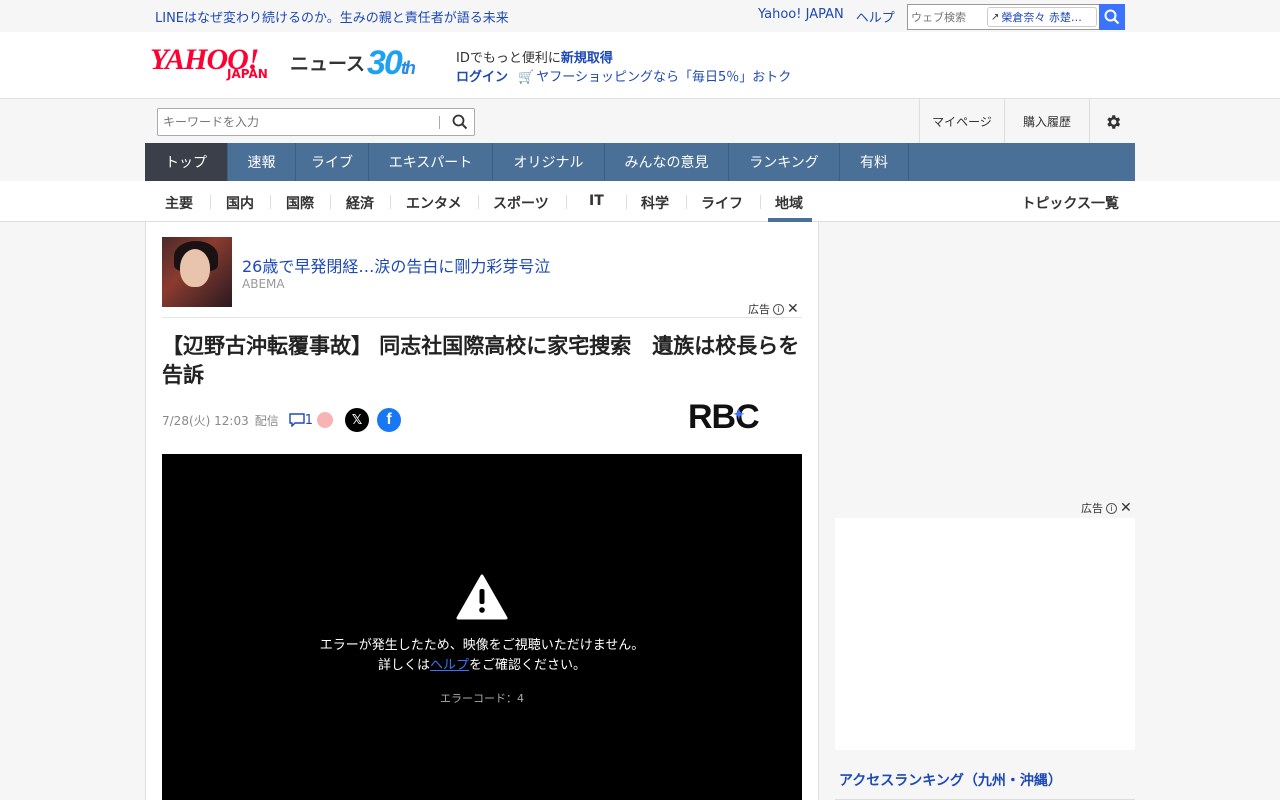 This screenshot has height=800, width=1280. I want to click on category-it: IT, so click(596, 201).